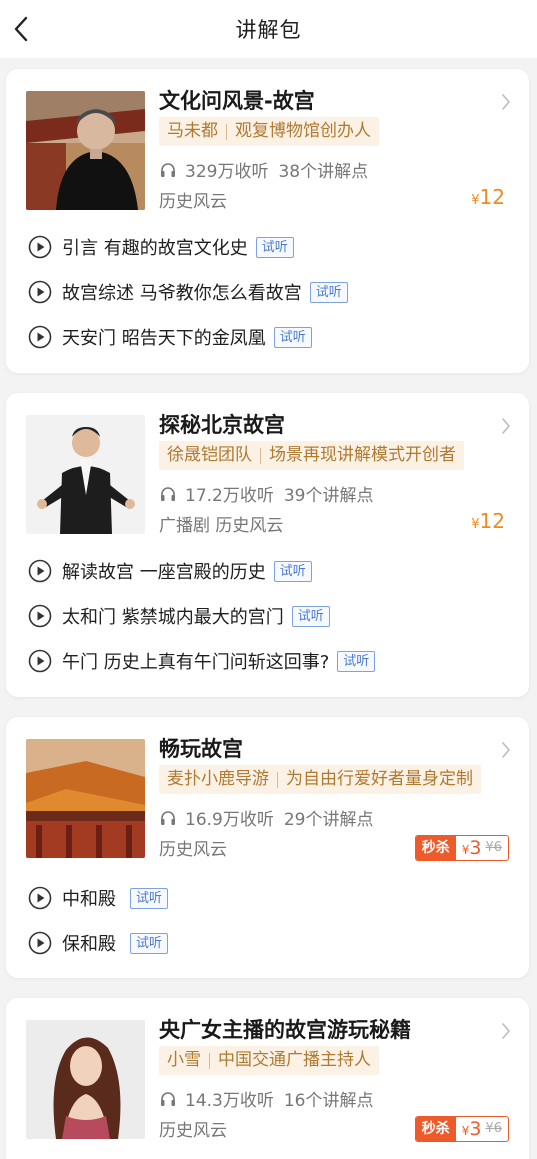  What do you see at coordinates (184, 1060) in the screenshot?
I see `author-name: 小雪` at bounding box center [184, 1060].